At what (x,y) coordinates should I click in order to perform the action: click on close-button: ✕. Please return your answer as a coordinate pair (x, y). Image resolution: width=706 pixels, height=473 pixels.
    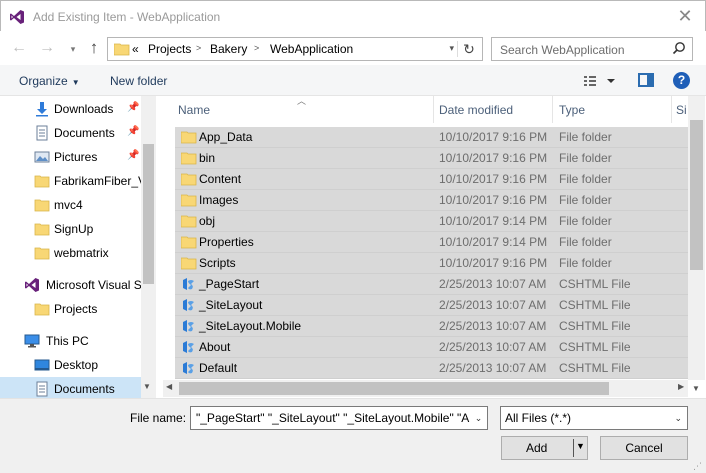
    Looking at the image, I should click on (685, 16).